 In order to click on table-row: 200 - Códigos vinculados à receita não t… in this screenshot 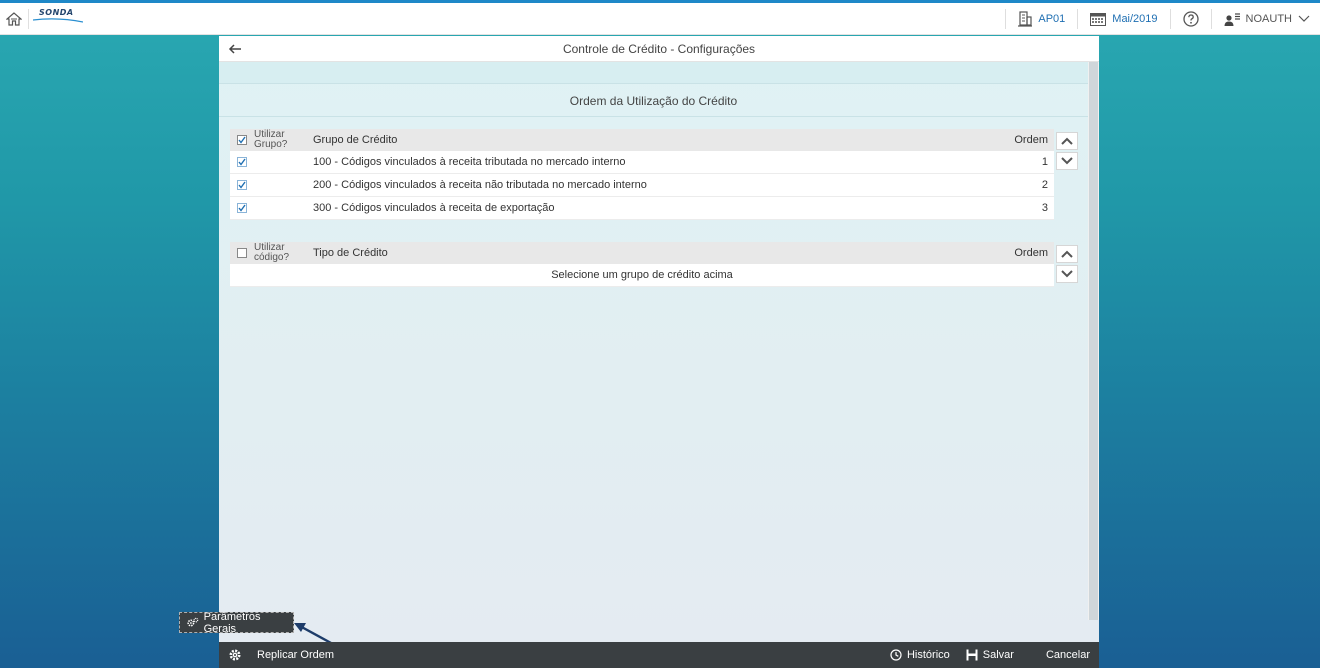, I will do `click(642, 185)`.